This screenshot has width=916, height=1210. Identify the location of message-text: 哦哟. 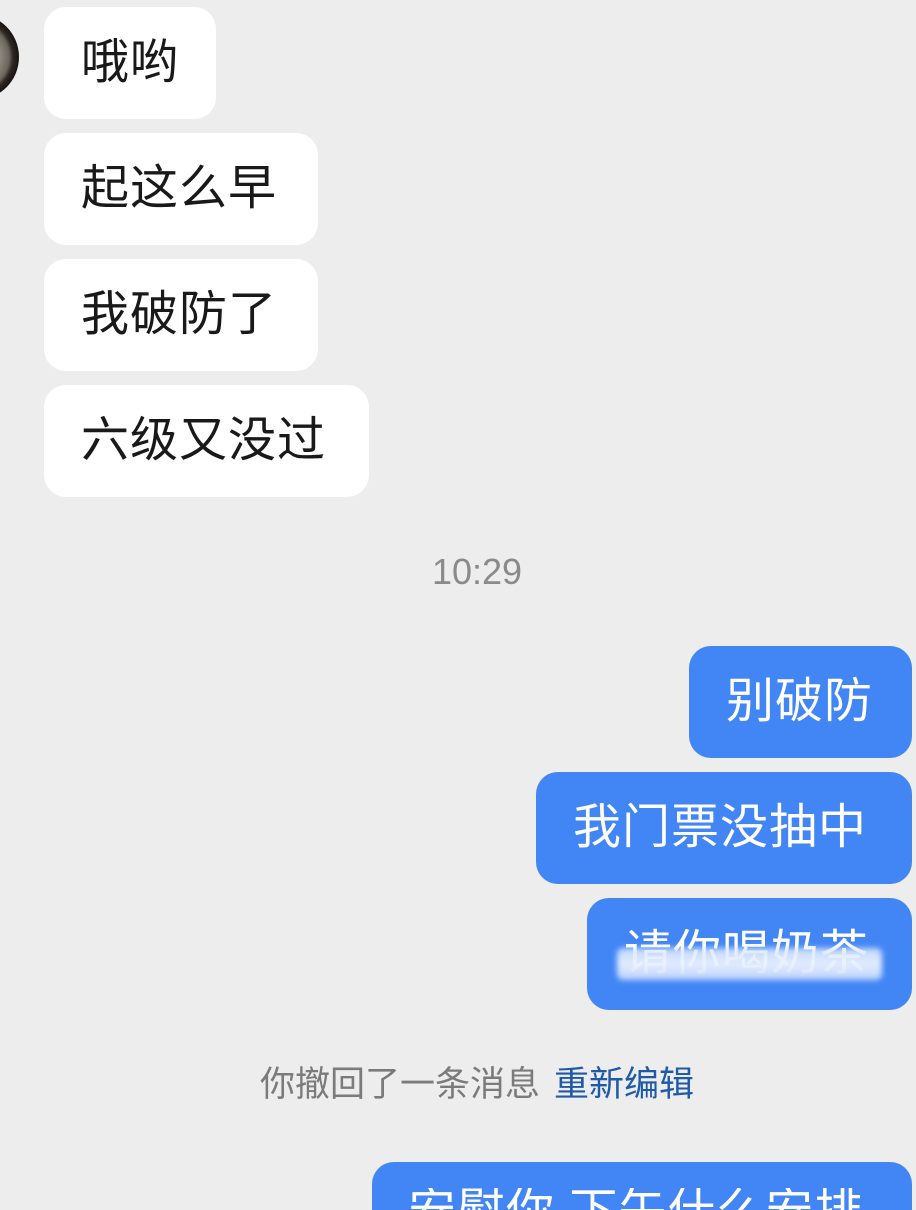
(130, 62).